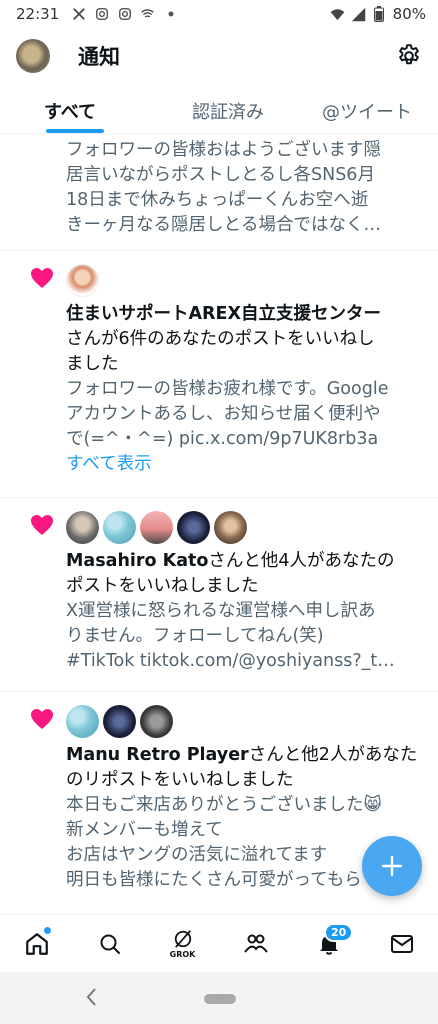 Image resolution: width=438 pixels, height=1024 pixels. What do you see at coordinates (227, 389) in the screenshot?
I see `post-text-line: フォロワーの皆様お疲れ様です。Google` at bounding box center [227, 389].